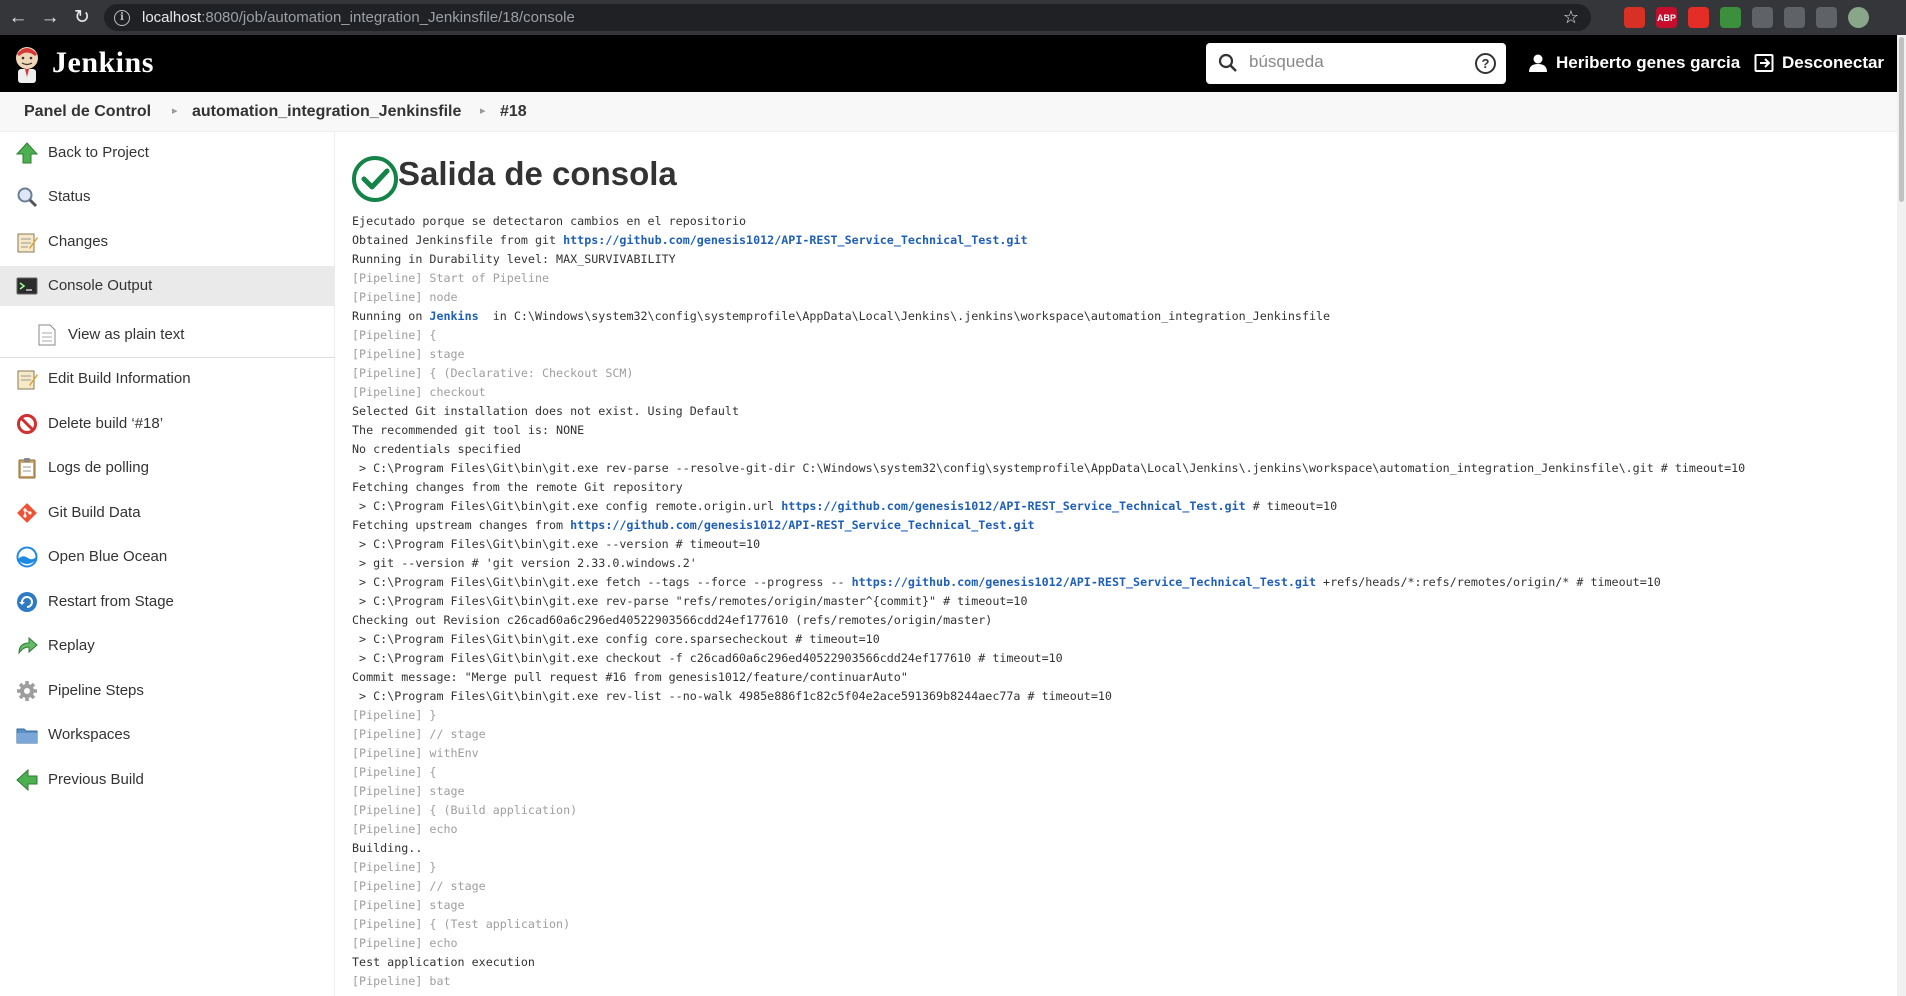 This screenshot has width=1906, height=996. Describe the element at coordinates (1124, 430) in the screenshot. I see `console-line: The recommended git tool is: NONE` at that location.